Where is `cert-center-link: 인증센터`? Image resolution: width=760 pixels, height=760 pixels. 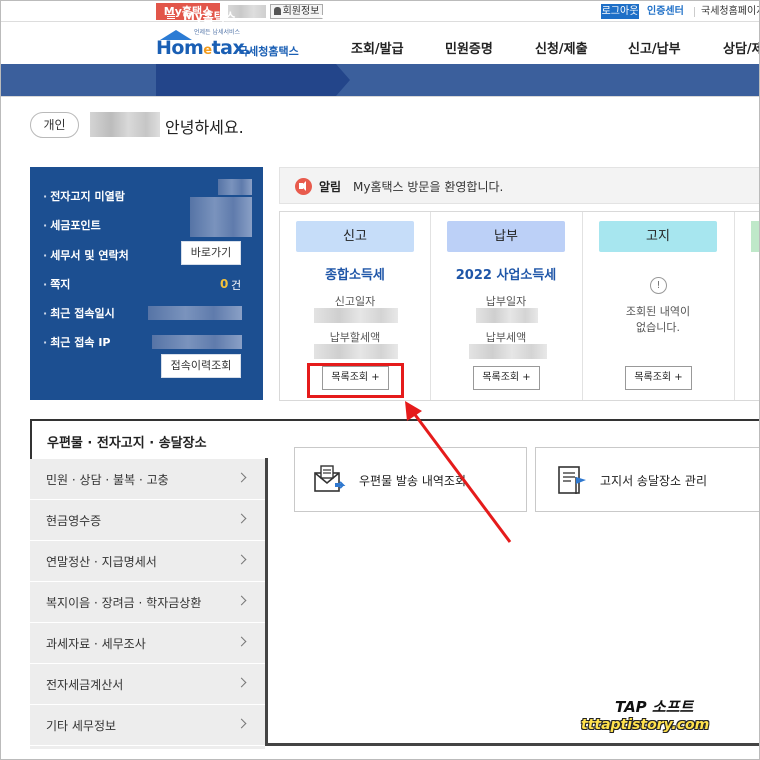 cert-center-link: 인증센터 is located at coordinates (665, 11).